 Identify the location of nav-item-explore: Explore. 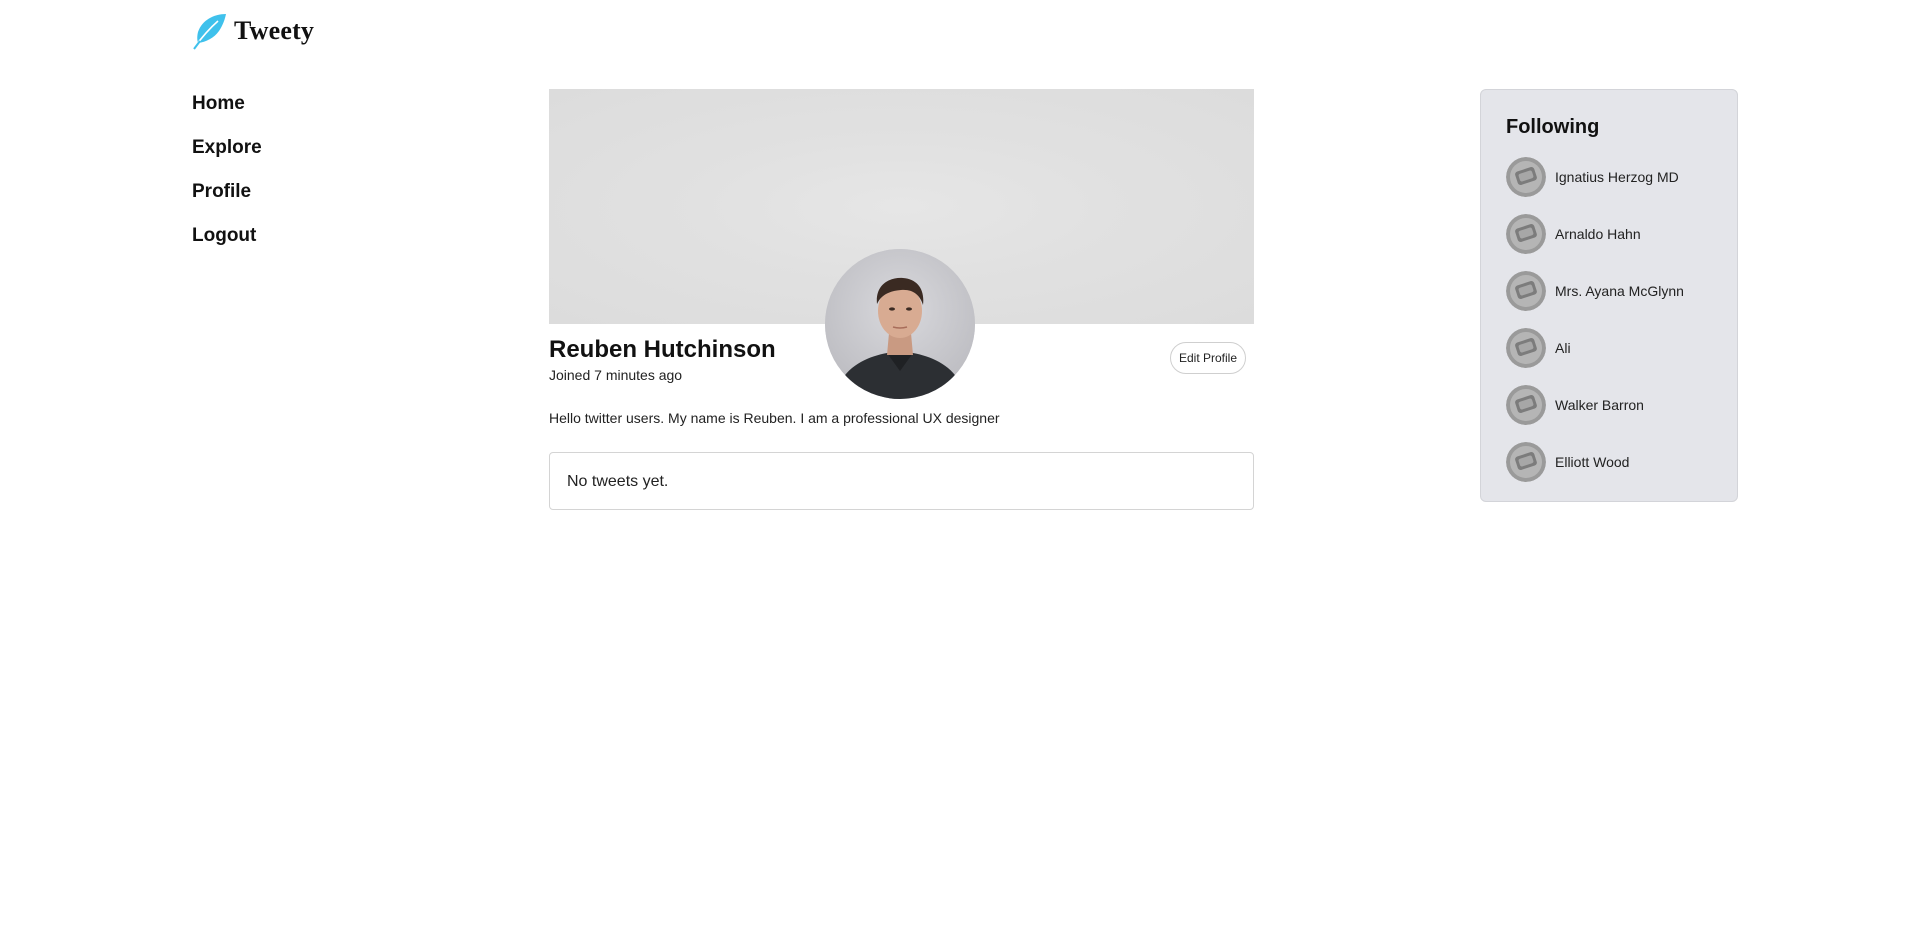
(227, 154).